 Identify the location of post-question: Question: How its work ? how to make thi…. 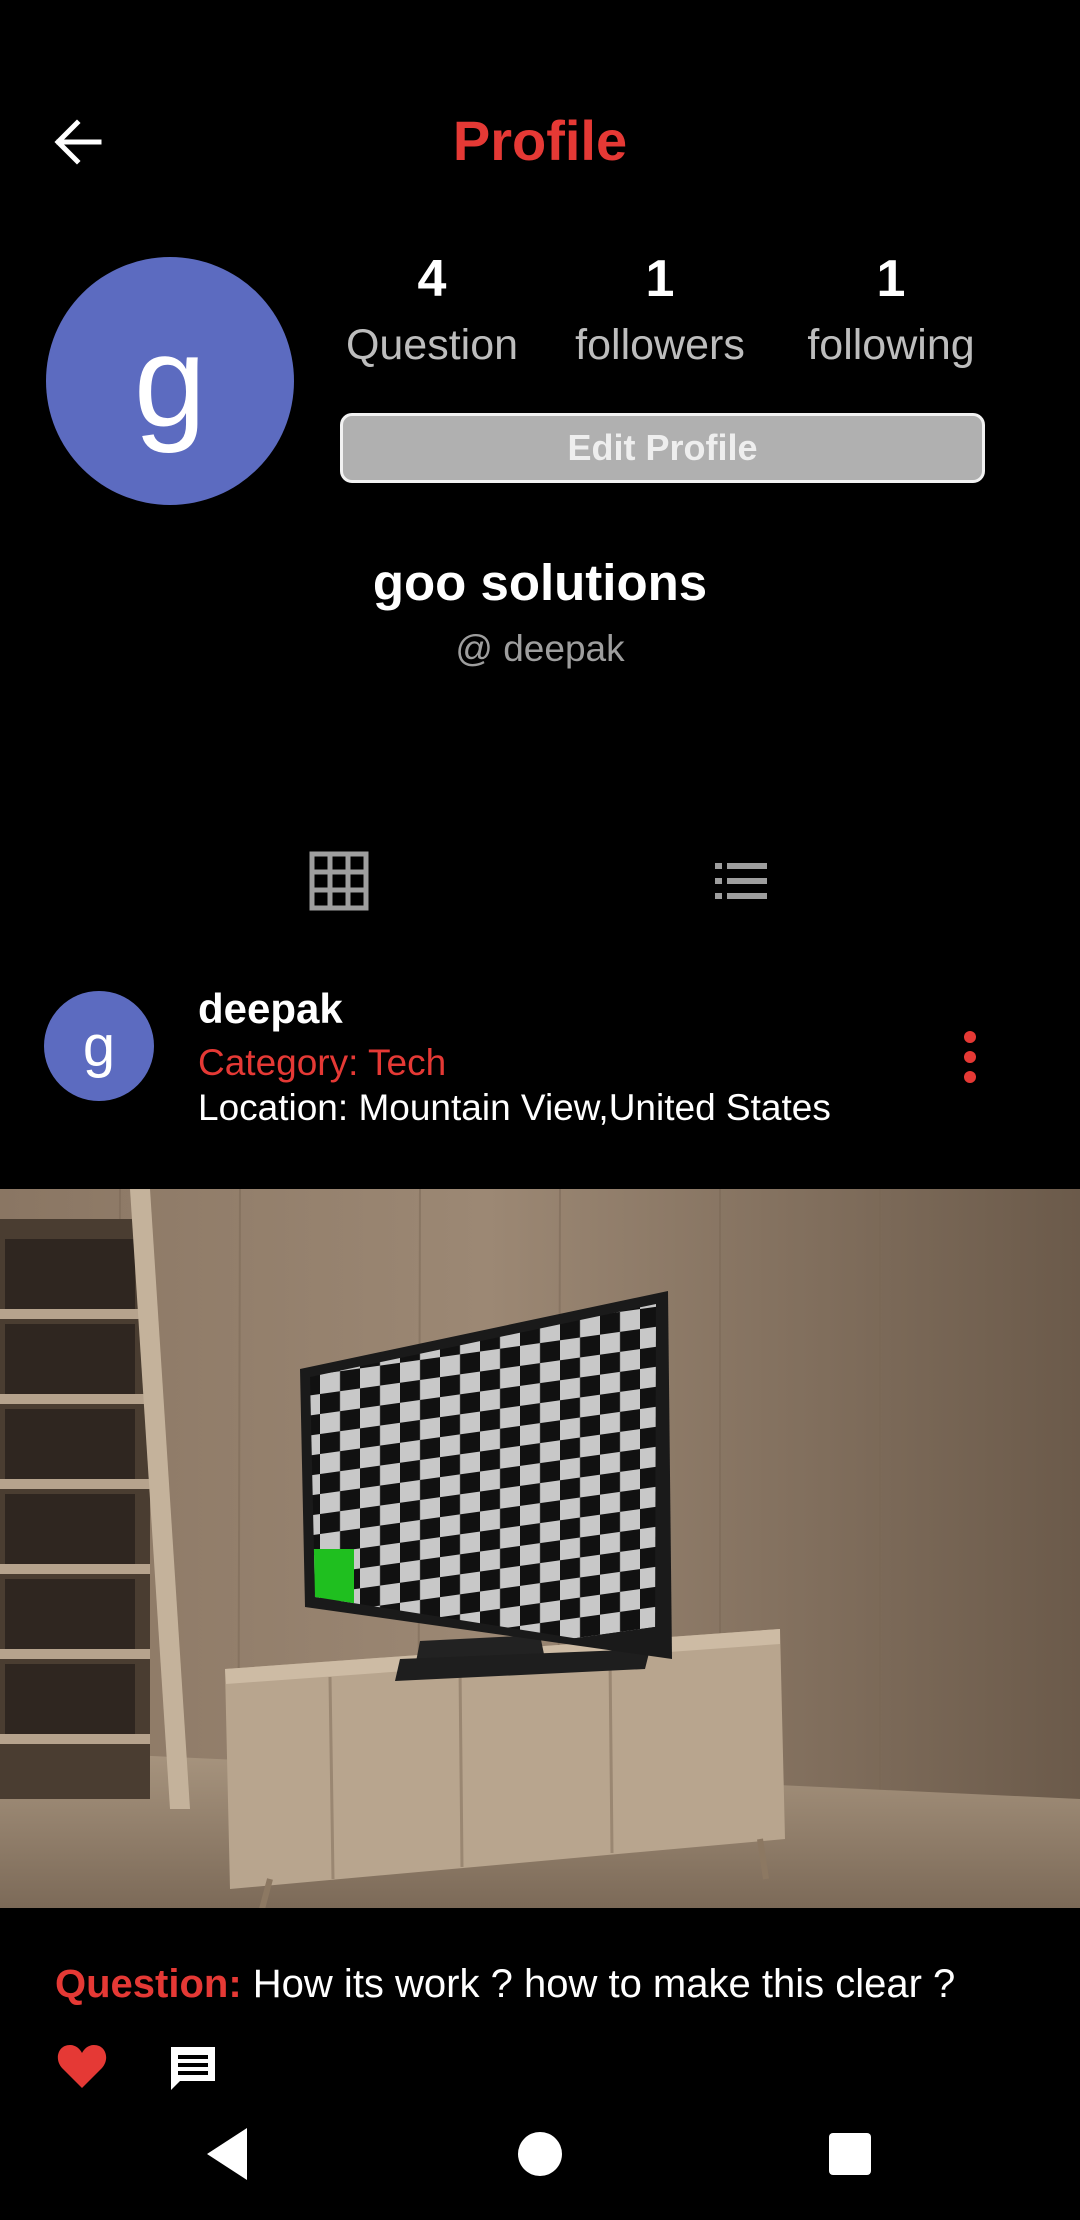
(505, 1984).